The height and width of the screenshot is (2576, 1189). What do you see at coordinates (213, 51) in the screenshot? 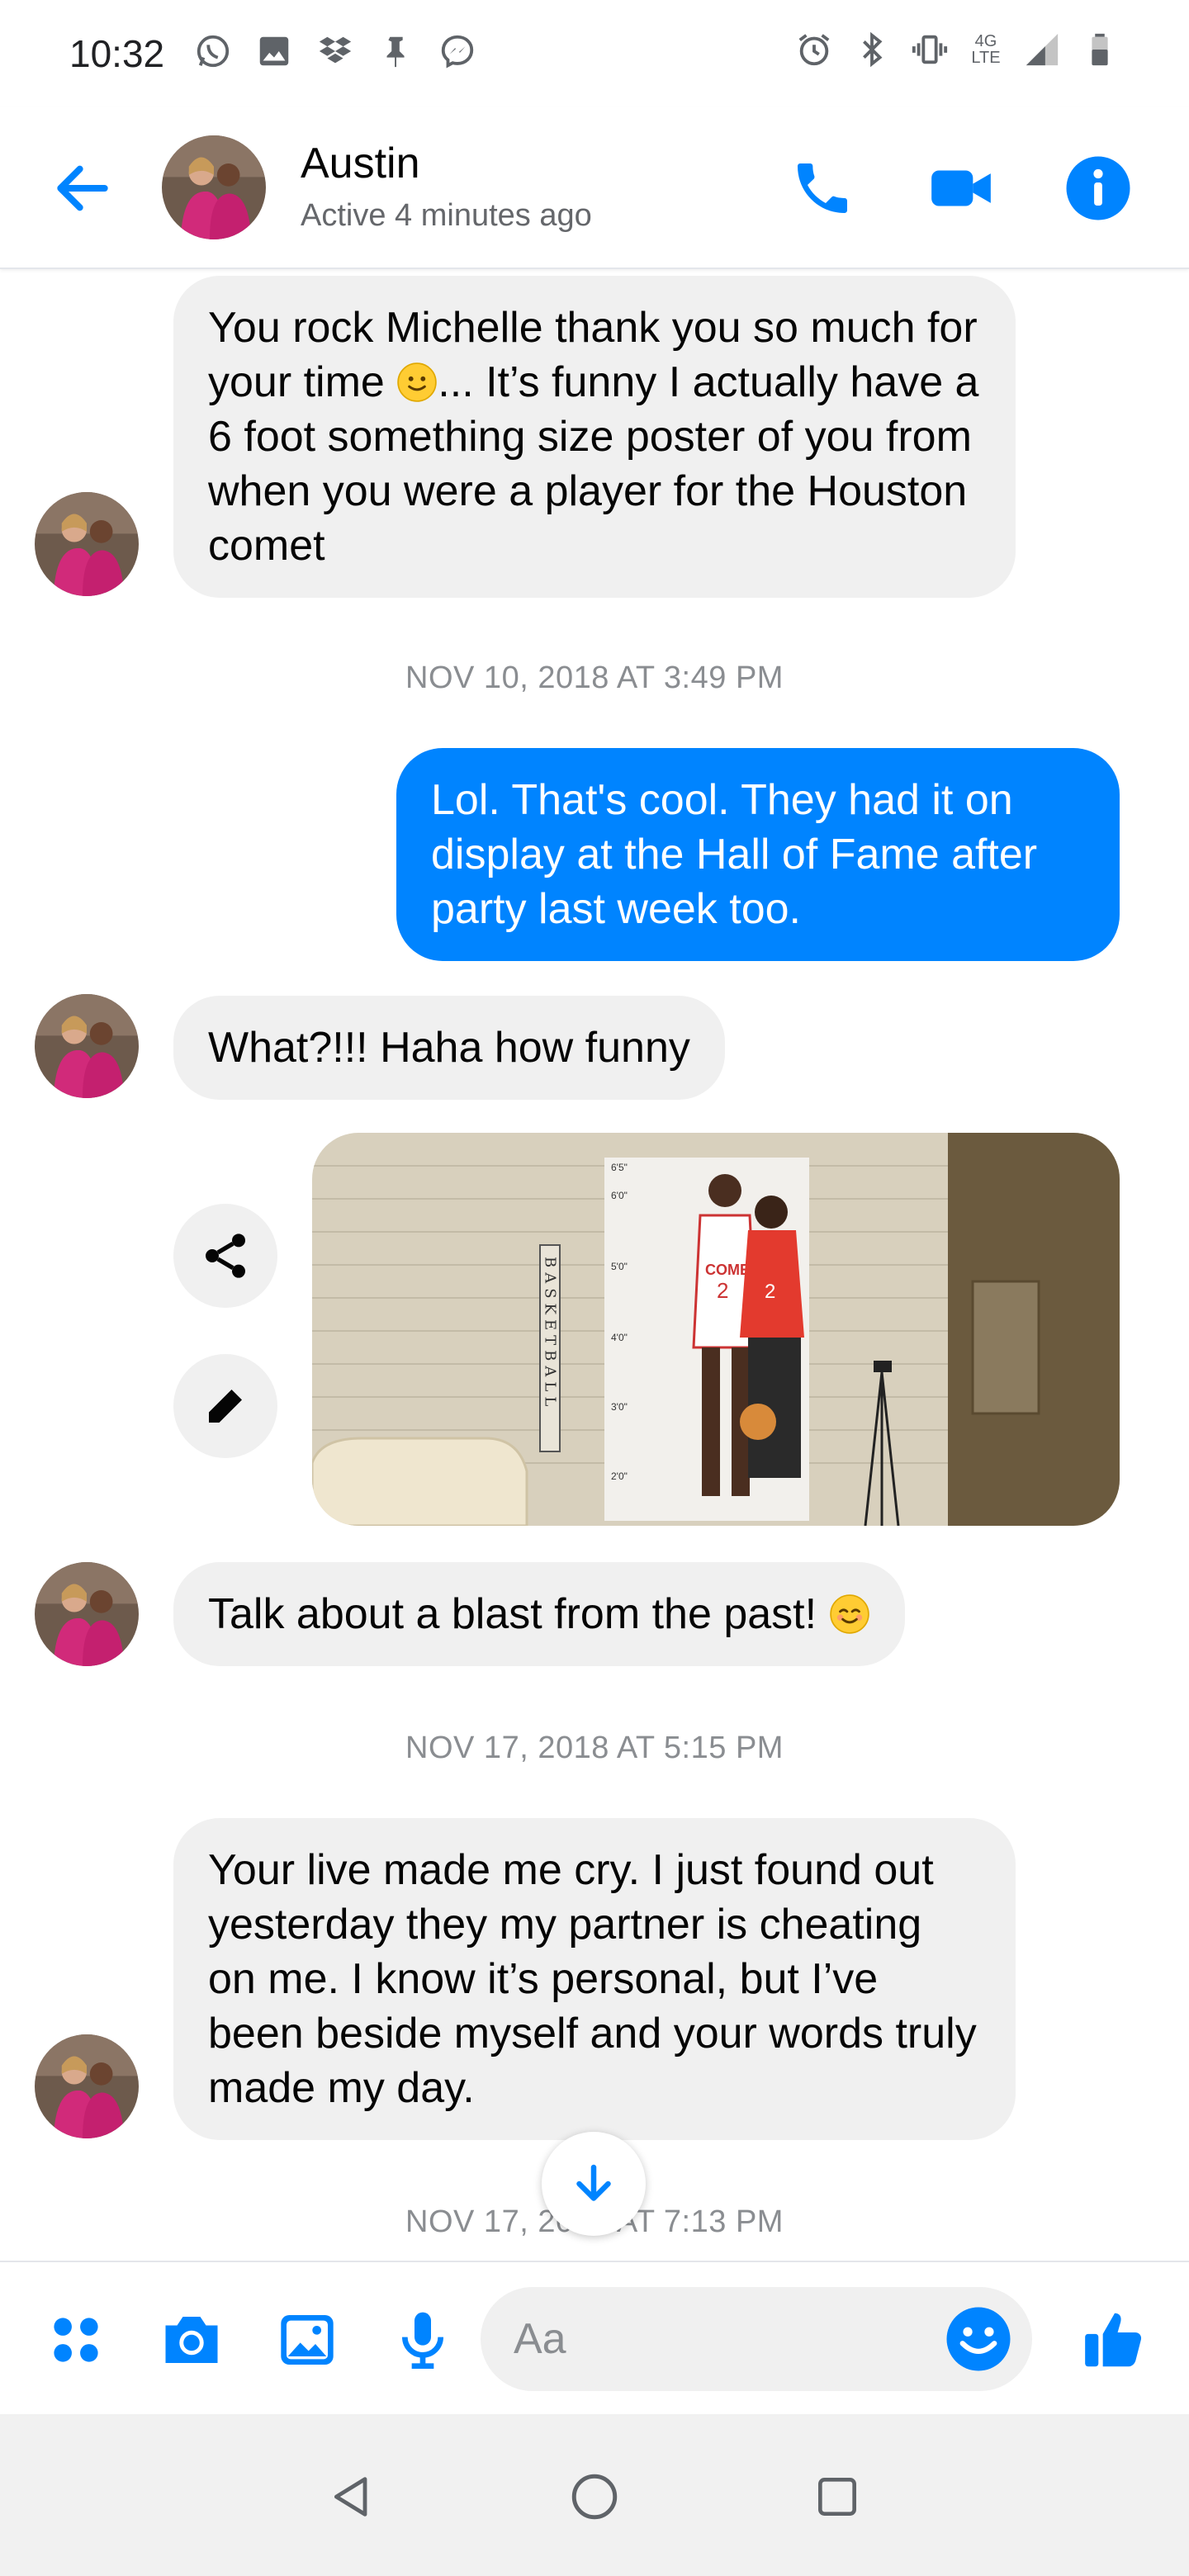
I see `whatsapp-icon` at bounding box center [213, 51].